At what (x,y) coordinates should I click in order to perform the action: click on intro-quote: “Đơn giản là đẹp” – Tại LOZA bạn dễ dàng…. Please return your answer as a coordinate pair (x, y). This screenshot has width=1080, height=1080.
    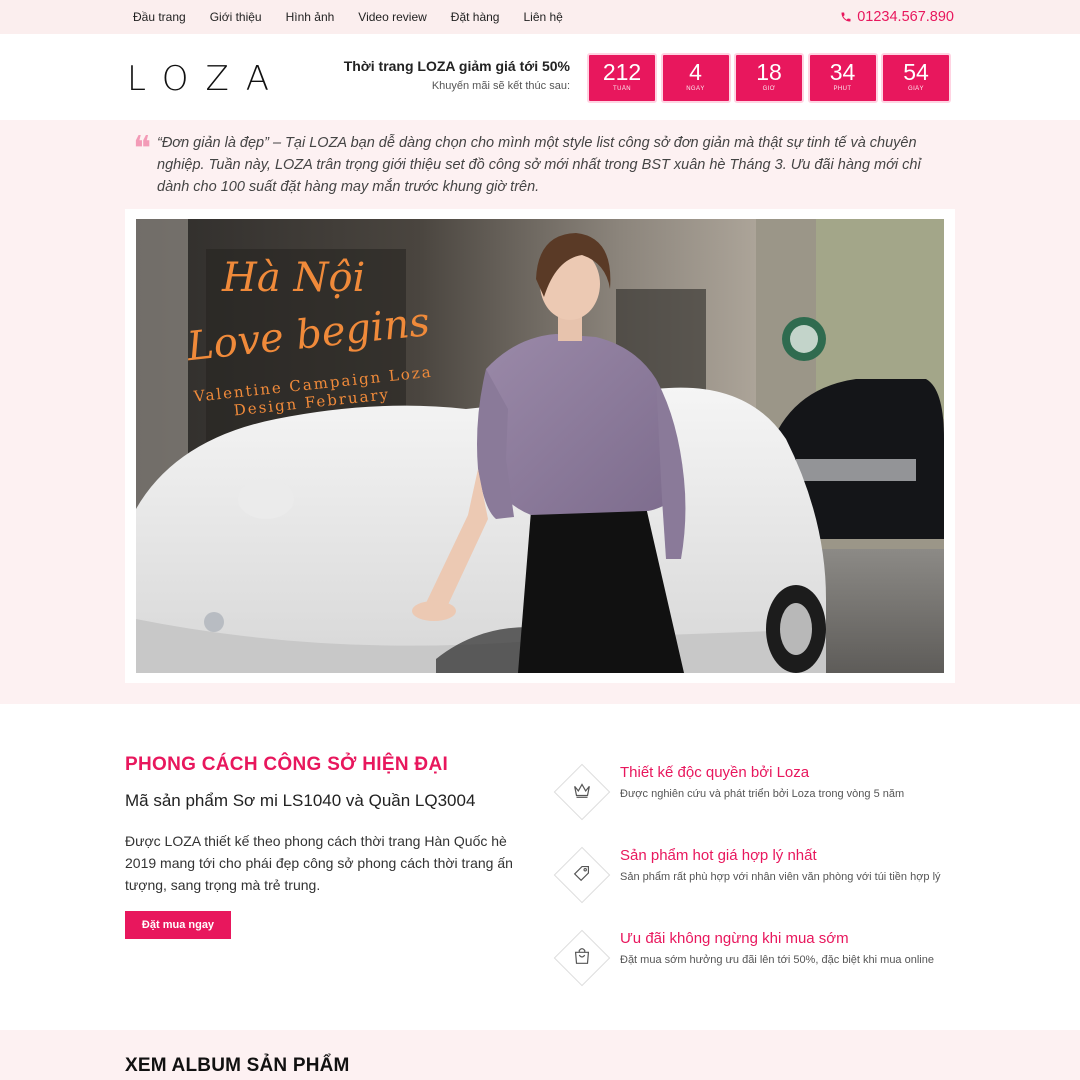
    Looking at the image, I should click on (539, 165).